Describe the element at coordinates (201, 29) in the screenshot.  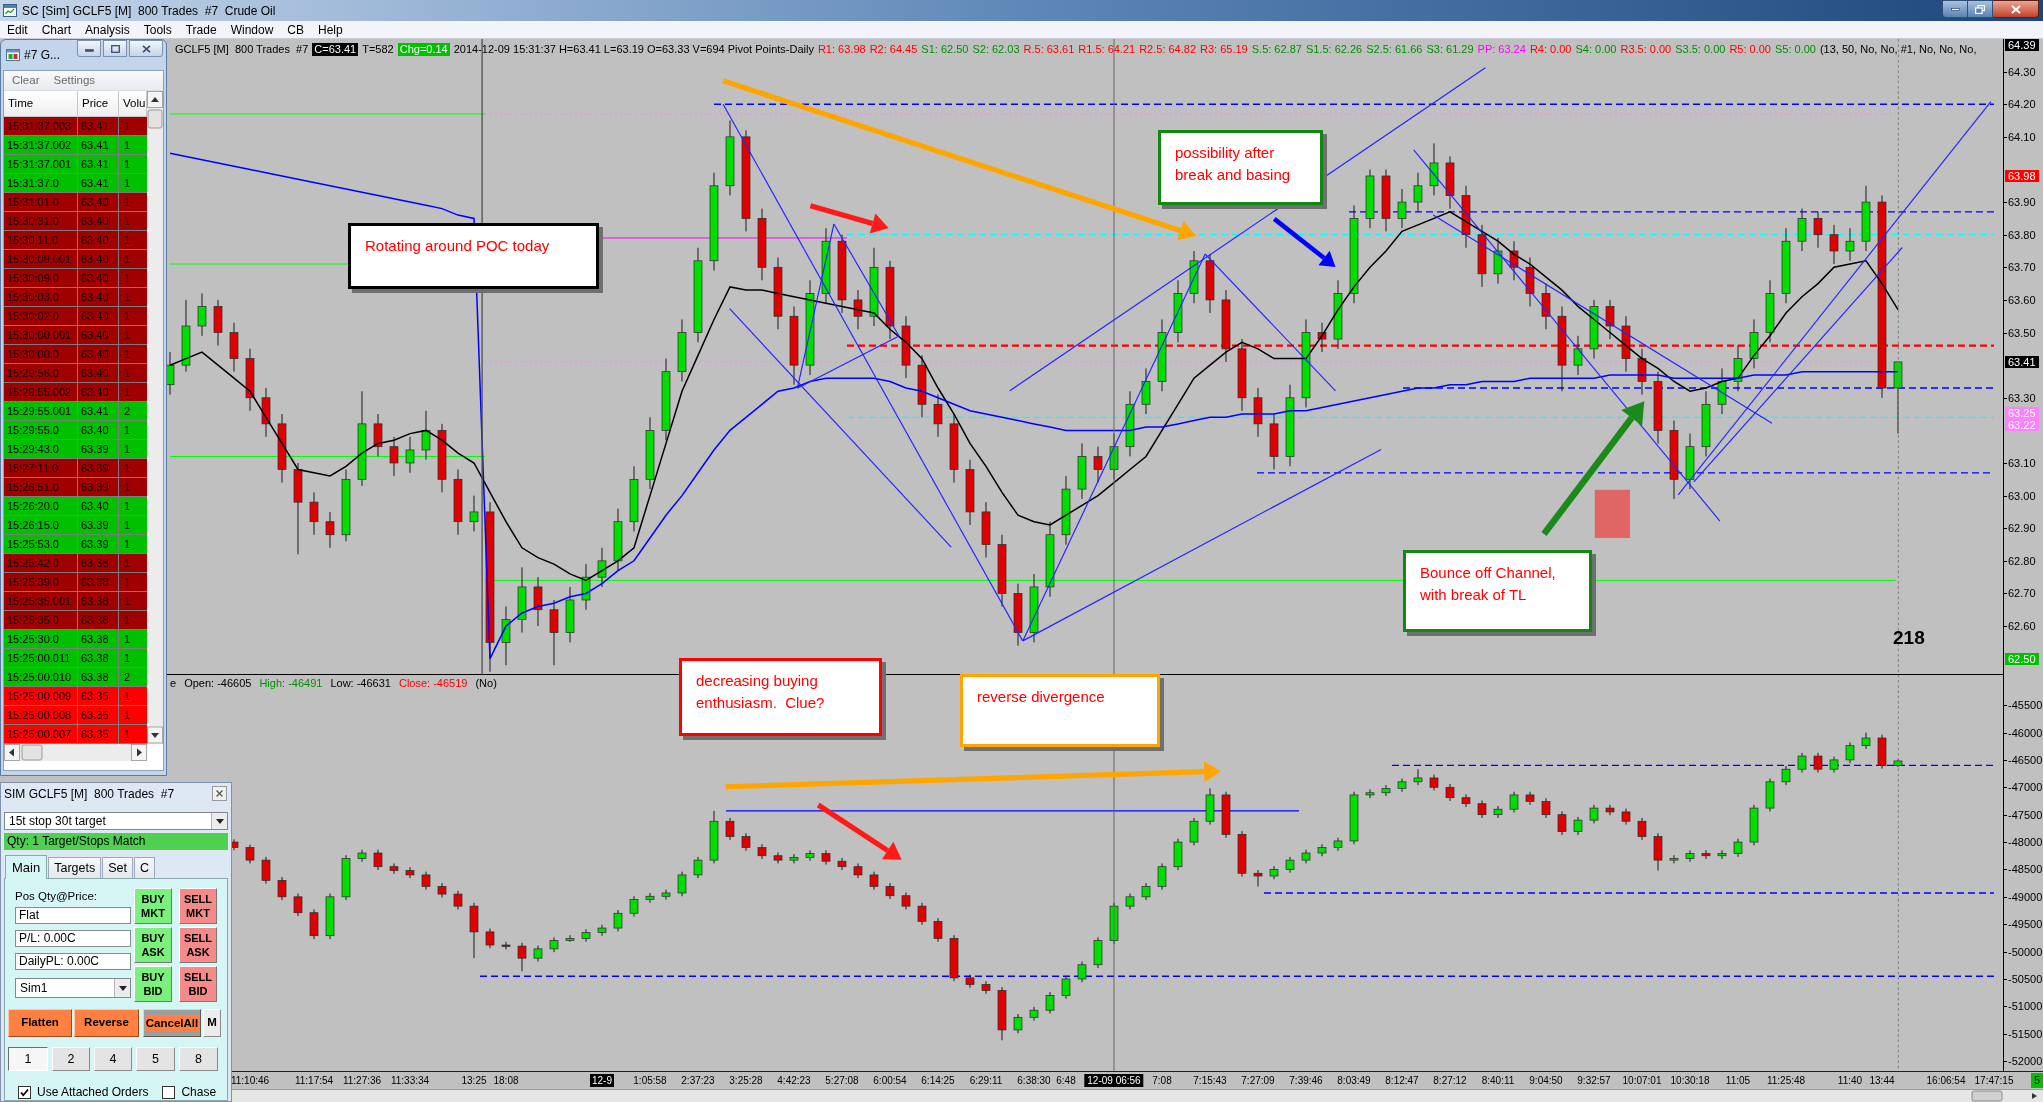
I see `menu-item: Trade` at that location.